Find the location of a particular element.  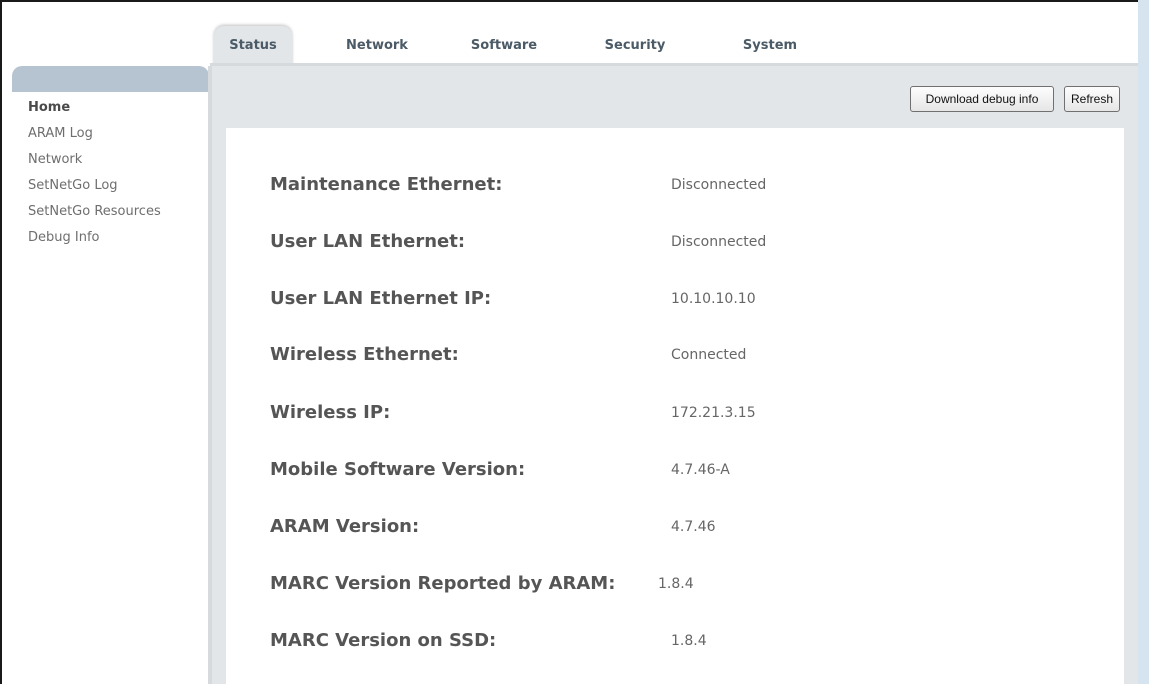

sidebar-item-setnetgo-resources: SetNetGo Resources is located at coordinates (94, 211).